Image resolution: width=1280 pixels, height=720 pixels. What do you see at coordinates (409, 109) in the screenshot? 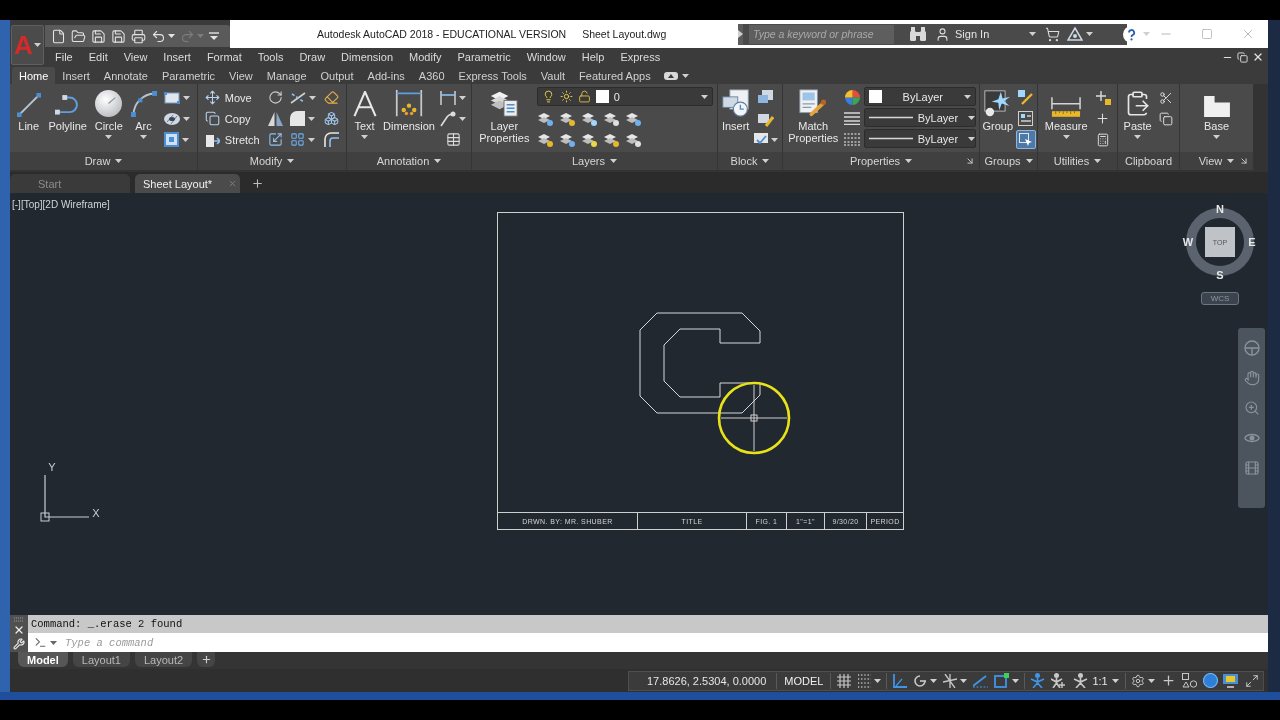
I see `dimension-button: Dimension` at bounding box center [409, 109].